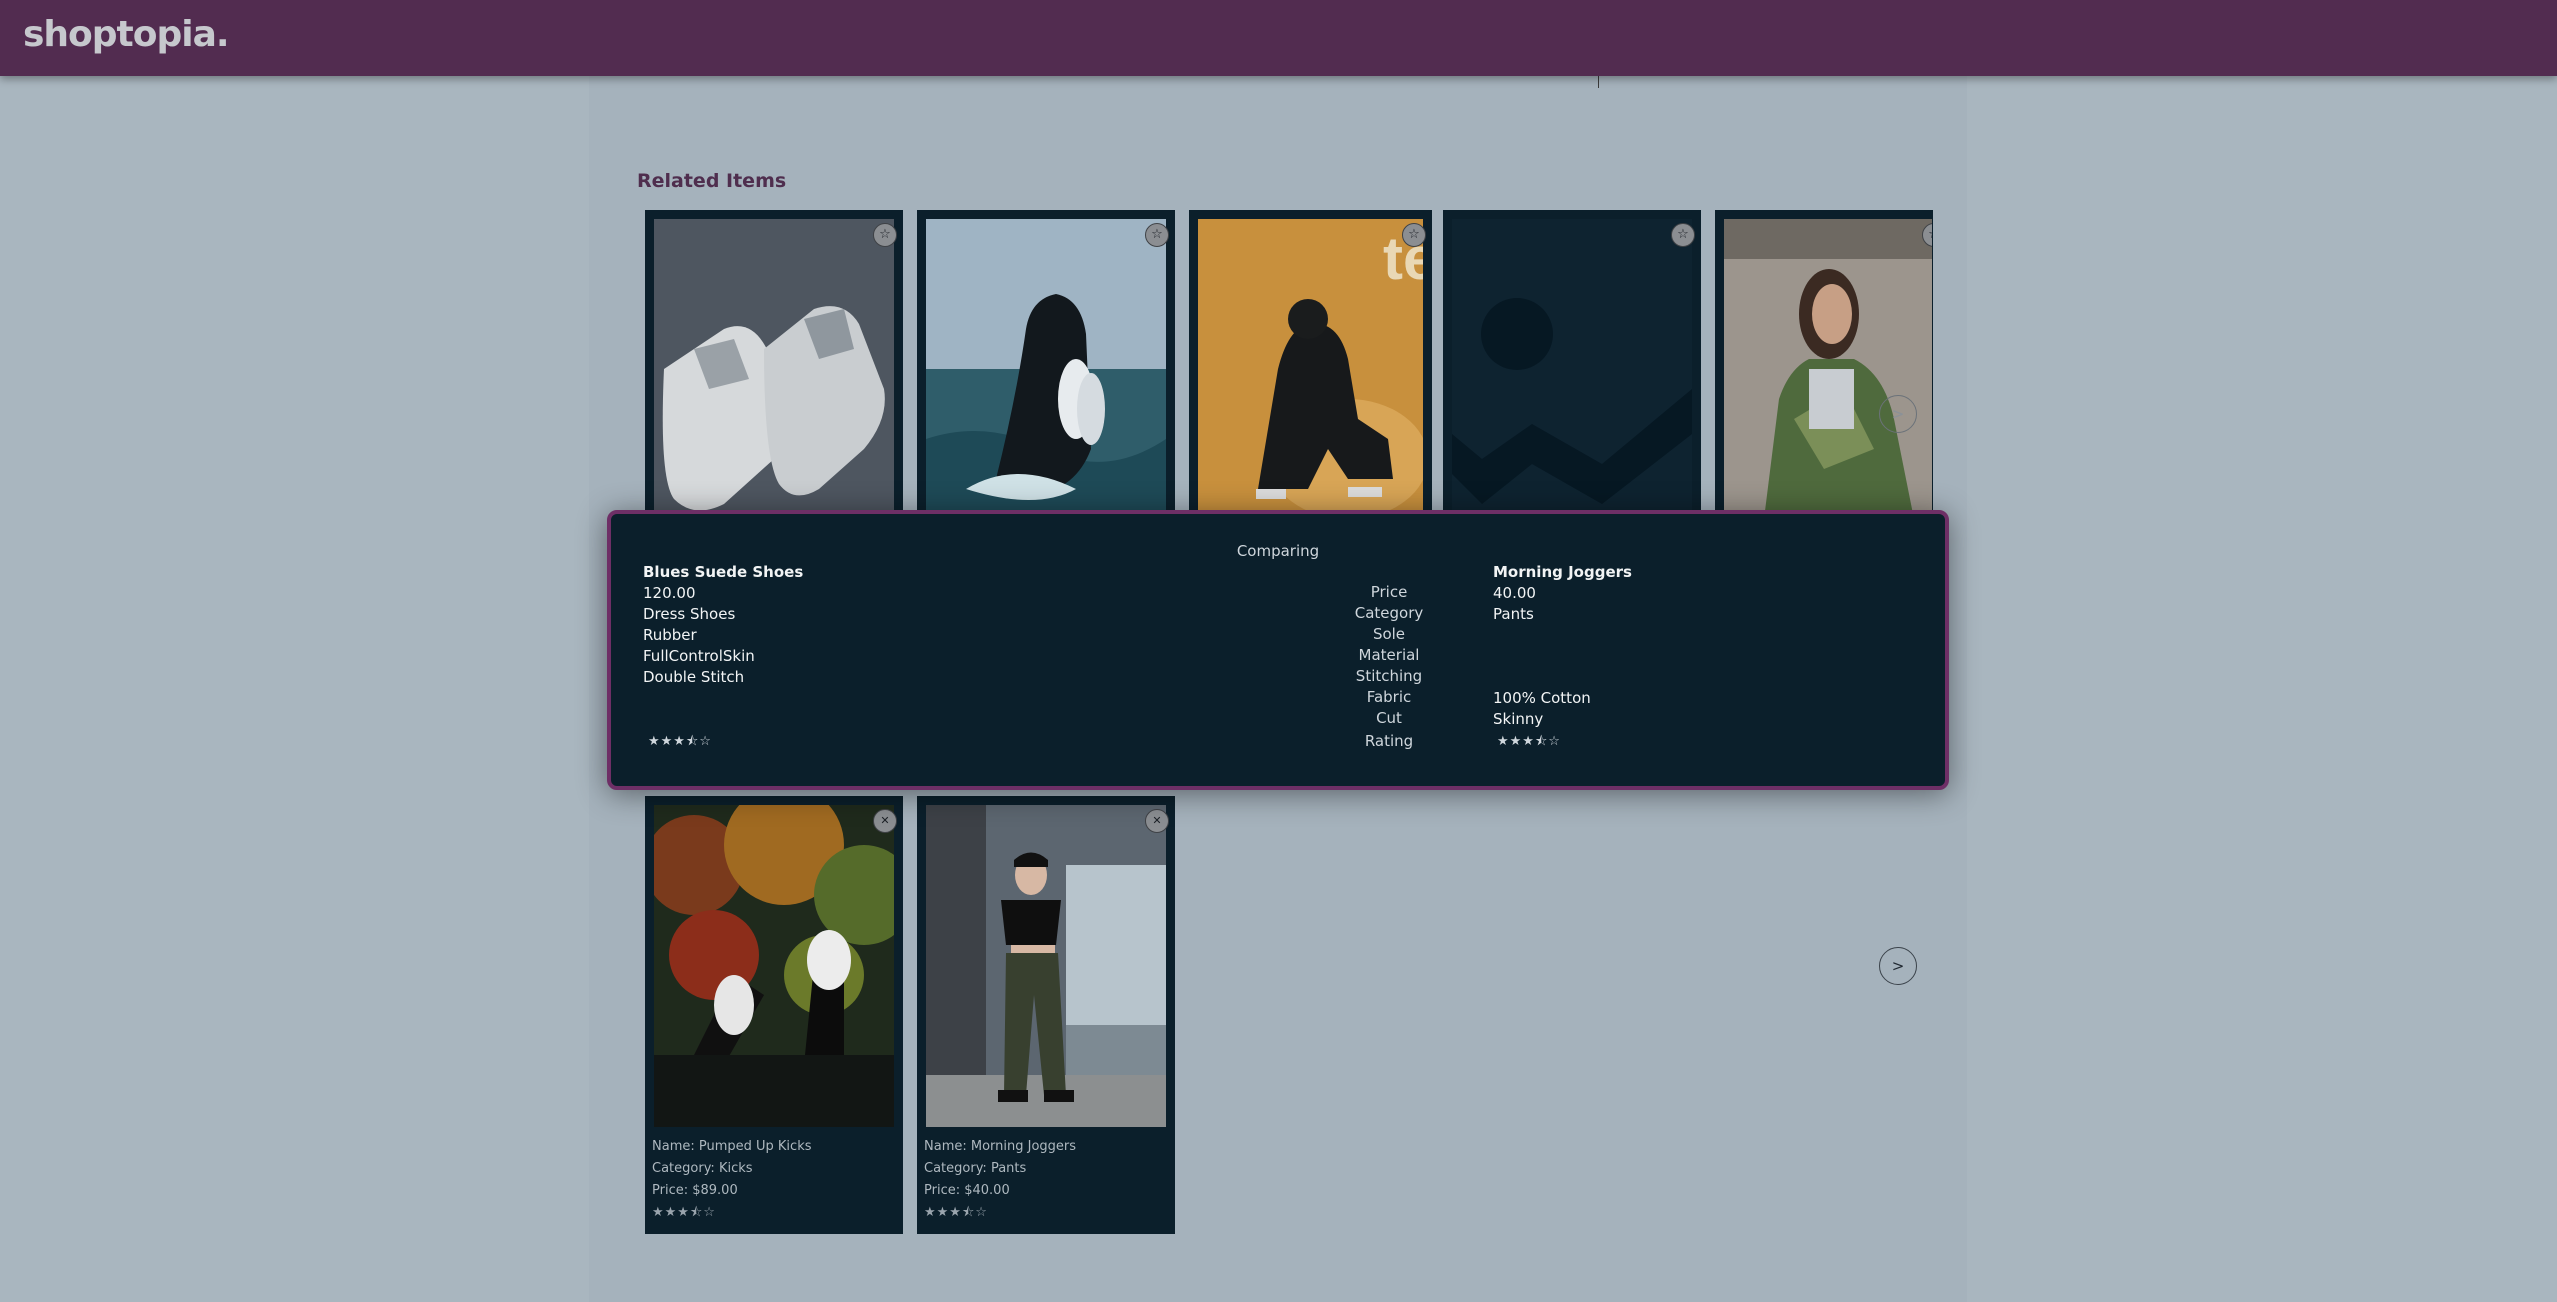 The width and height of the screenshot is (2557, 1302). Describe the element at coordinates (126, 34) in the screenshot. I see `logo: shoptopia.` at that location.